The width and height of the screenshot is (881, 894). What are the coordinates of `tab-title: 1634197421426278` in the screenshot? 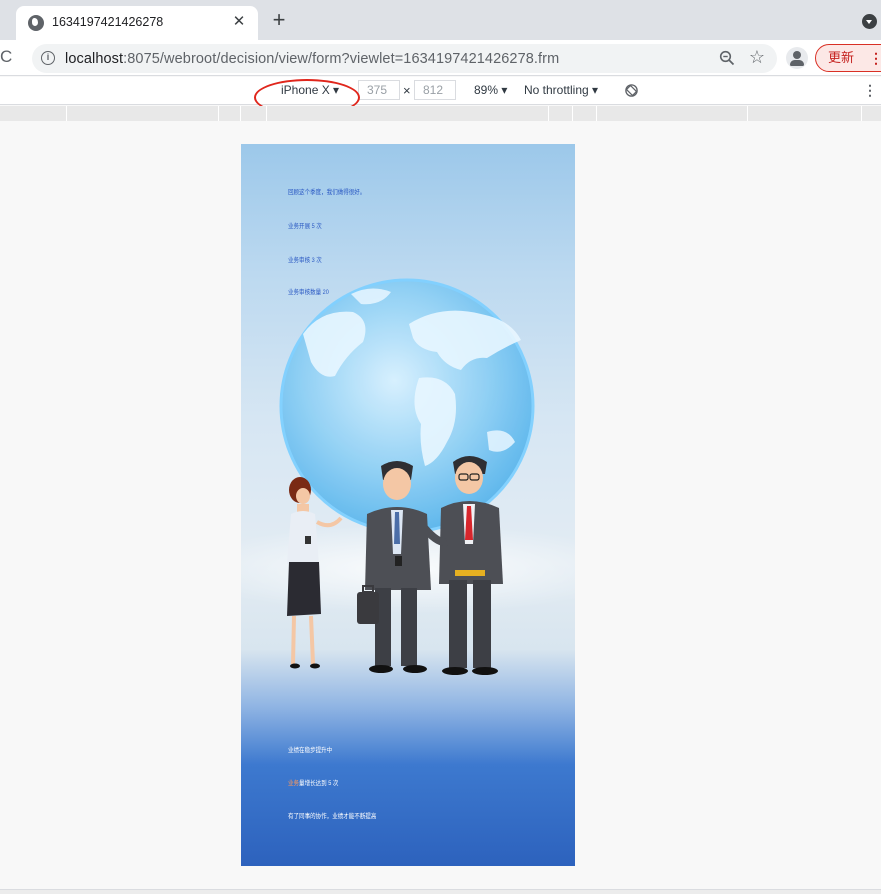 It's located at (108, 22).